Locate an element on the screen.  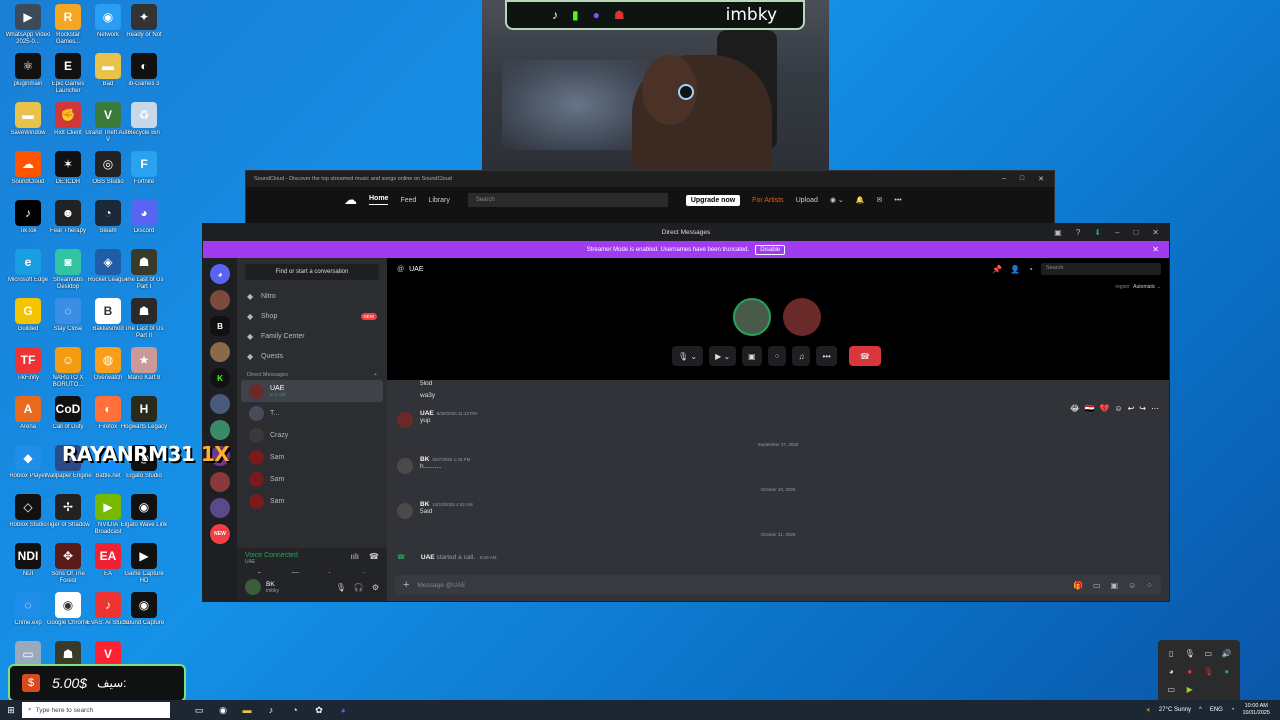
help-icon: ? is located at coordinates (1078, 232).